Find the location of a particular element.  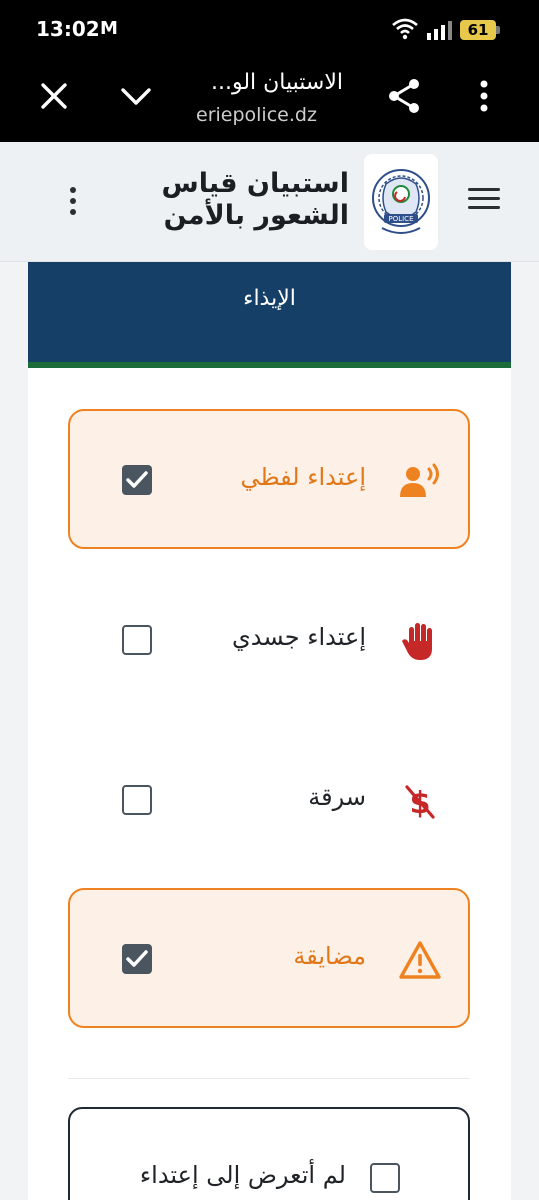

option-label: لم أتعرض إلى إعتداء is located at coordinates (242, 1175).